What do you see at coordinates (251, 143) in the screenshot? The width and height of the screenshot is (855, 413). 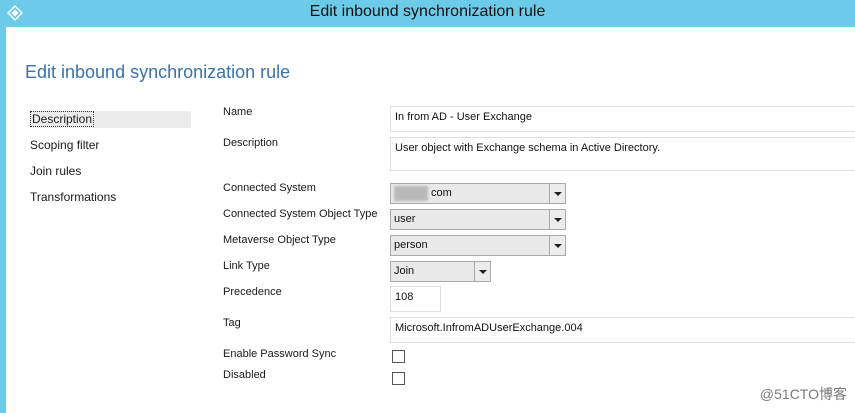 I see `description-label: Description` at bounding box center [251, 143].